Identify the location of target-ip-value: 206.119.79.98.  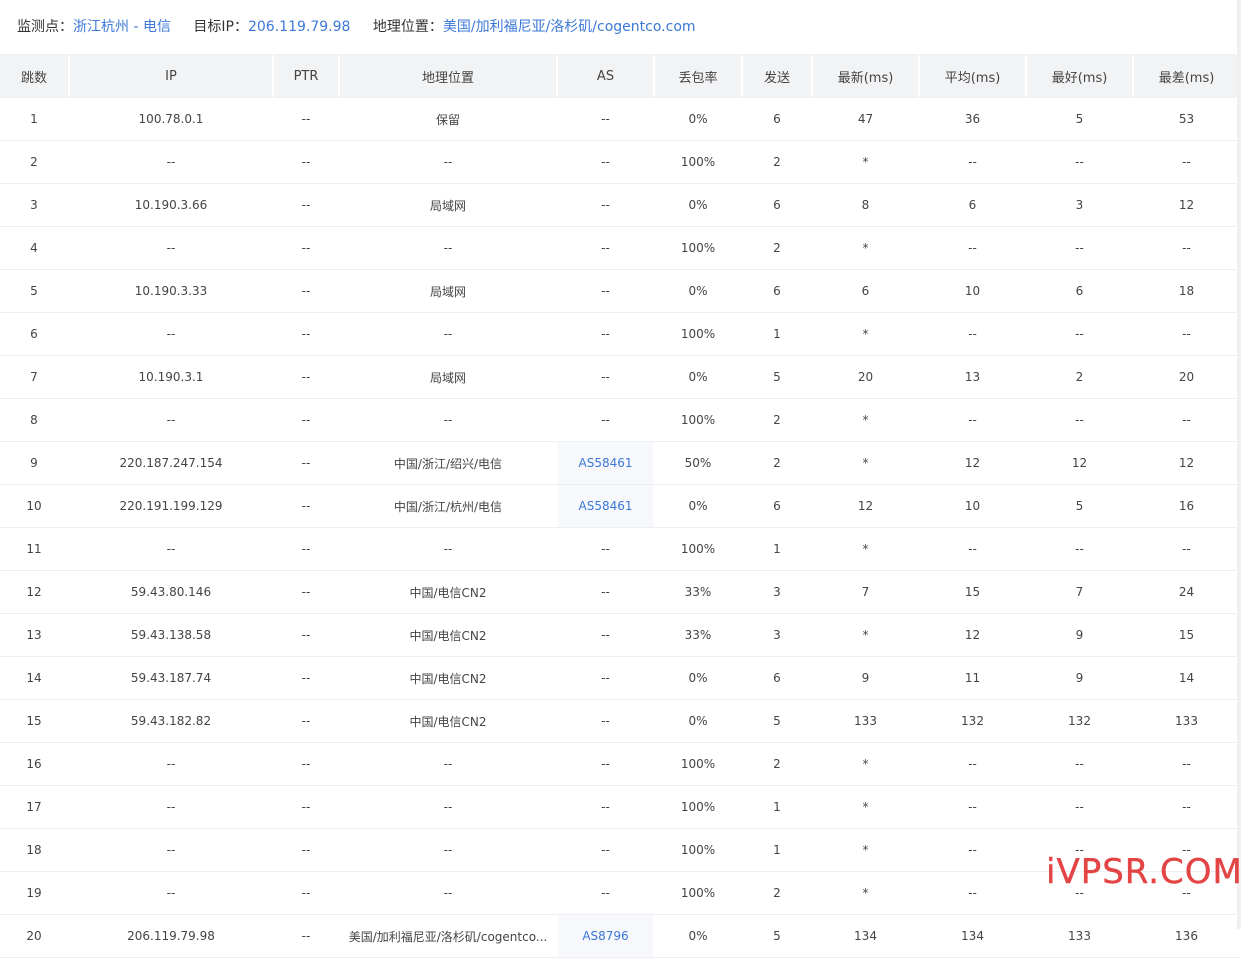
(299, 27).